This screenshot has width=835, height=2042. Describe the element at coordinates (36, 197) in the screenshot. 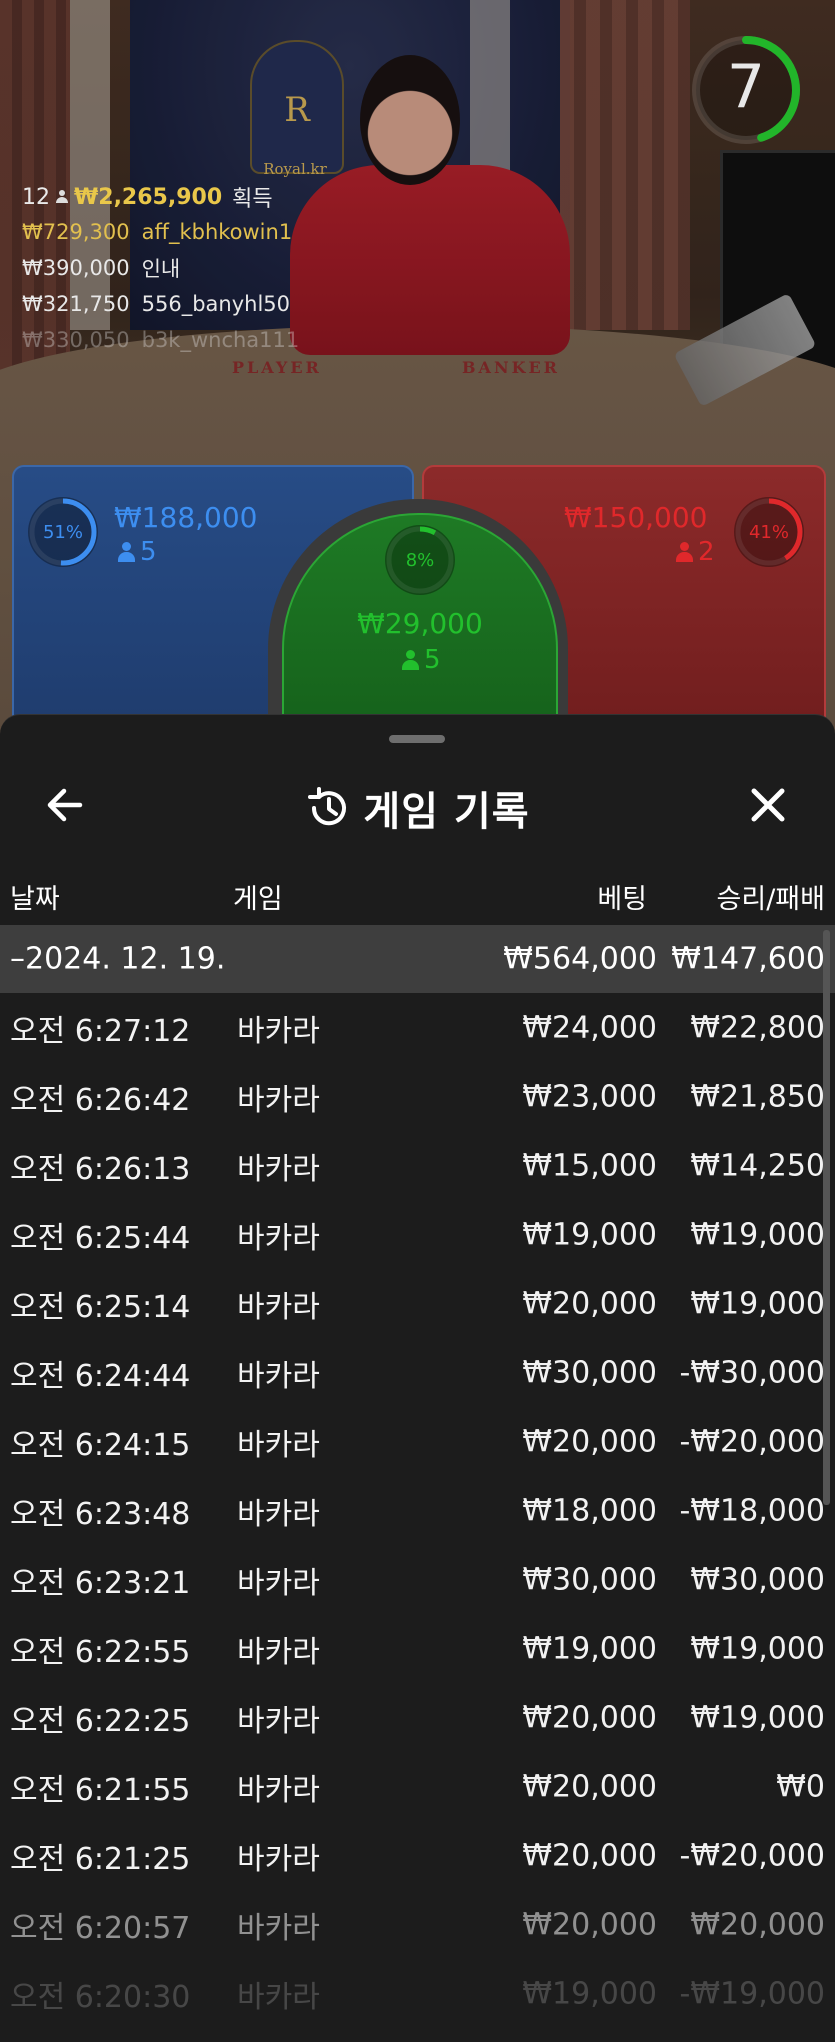

I see `winners-count: 12` at that location.